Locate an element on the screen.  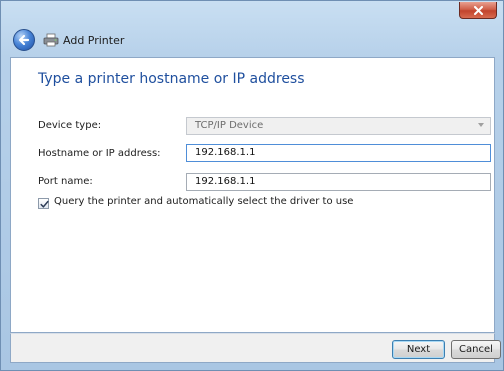
query-driver-checkbox is located at coordinates (43, 203).